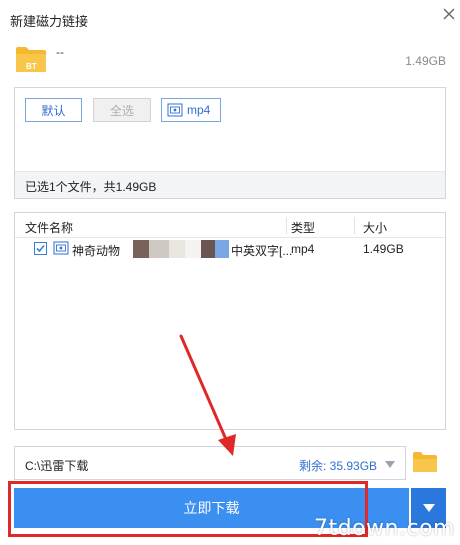 The image size is (460, 545). I want to click on site-watermark: 7tdown.com, so click(384, 528).